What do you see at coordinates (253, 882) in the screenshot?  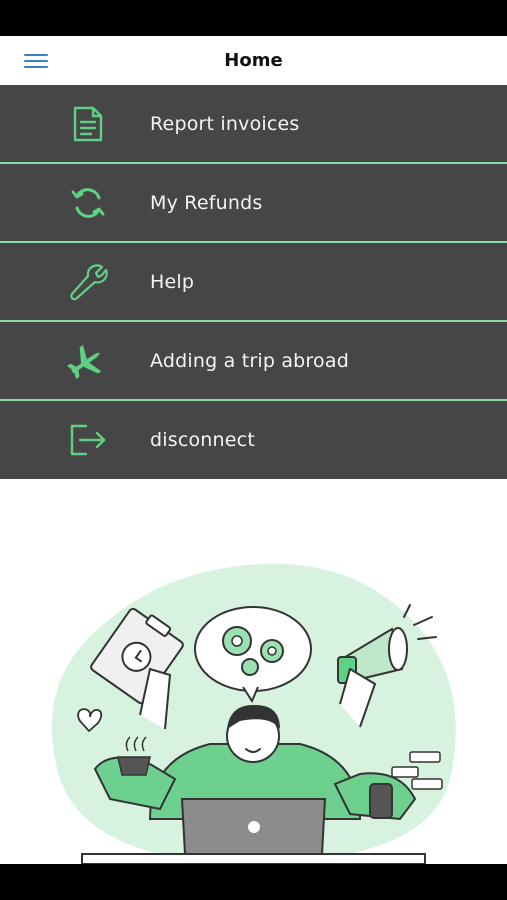 I see `system-navigation-bar` at bounding box center [253, 882].